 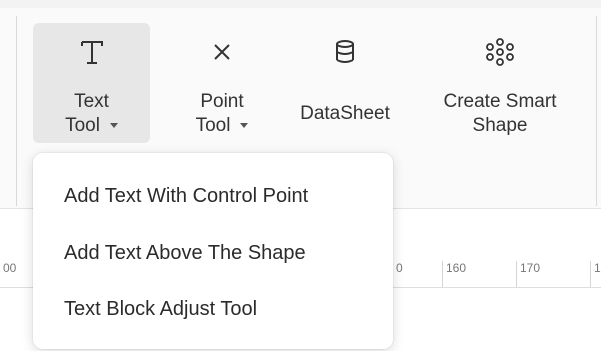 I want to click on menu-item-add-text-with-control-point: Add Text With Control Point, so click(x=213, y=196).